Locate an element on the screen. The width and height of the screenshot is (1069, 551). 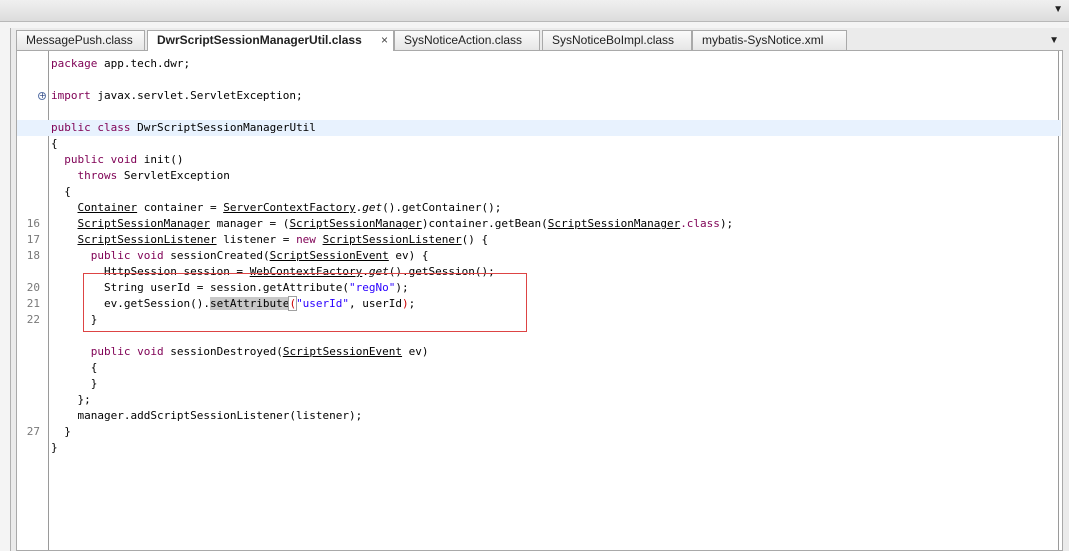
top-toolbar: ▼ is located at coordinates (534, 11).